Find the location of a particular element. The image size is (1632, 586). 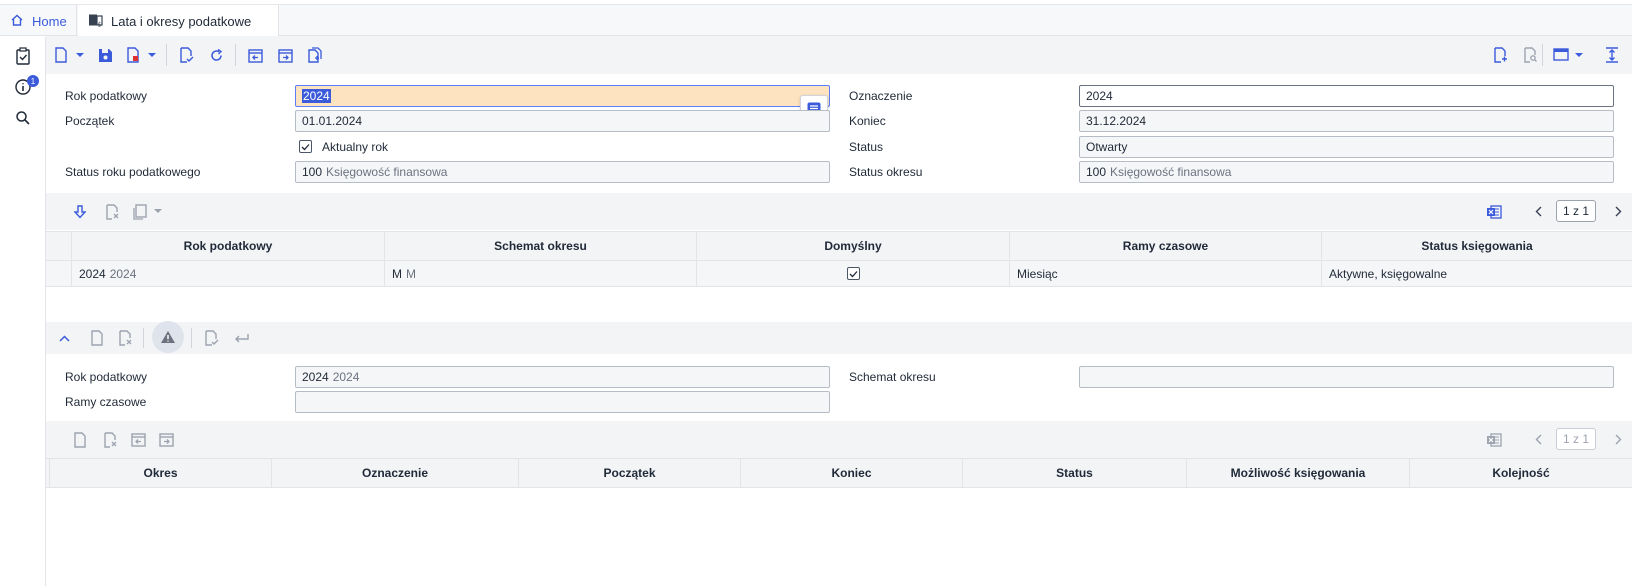

rok-podatkowy-input: 2024 is located at coordinates (562, 96).